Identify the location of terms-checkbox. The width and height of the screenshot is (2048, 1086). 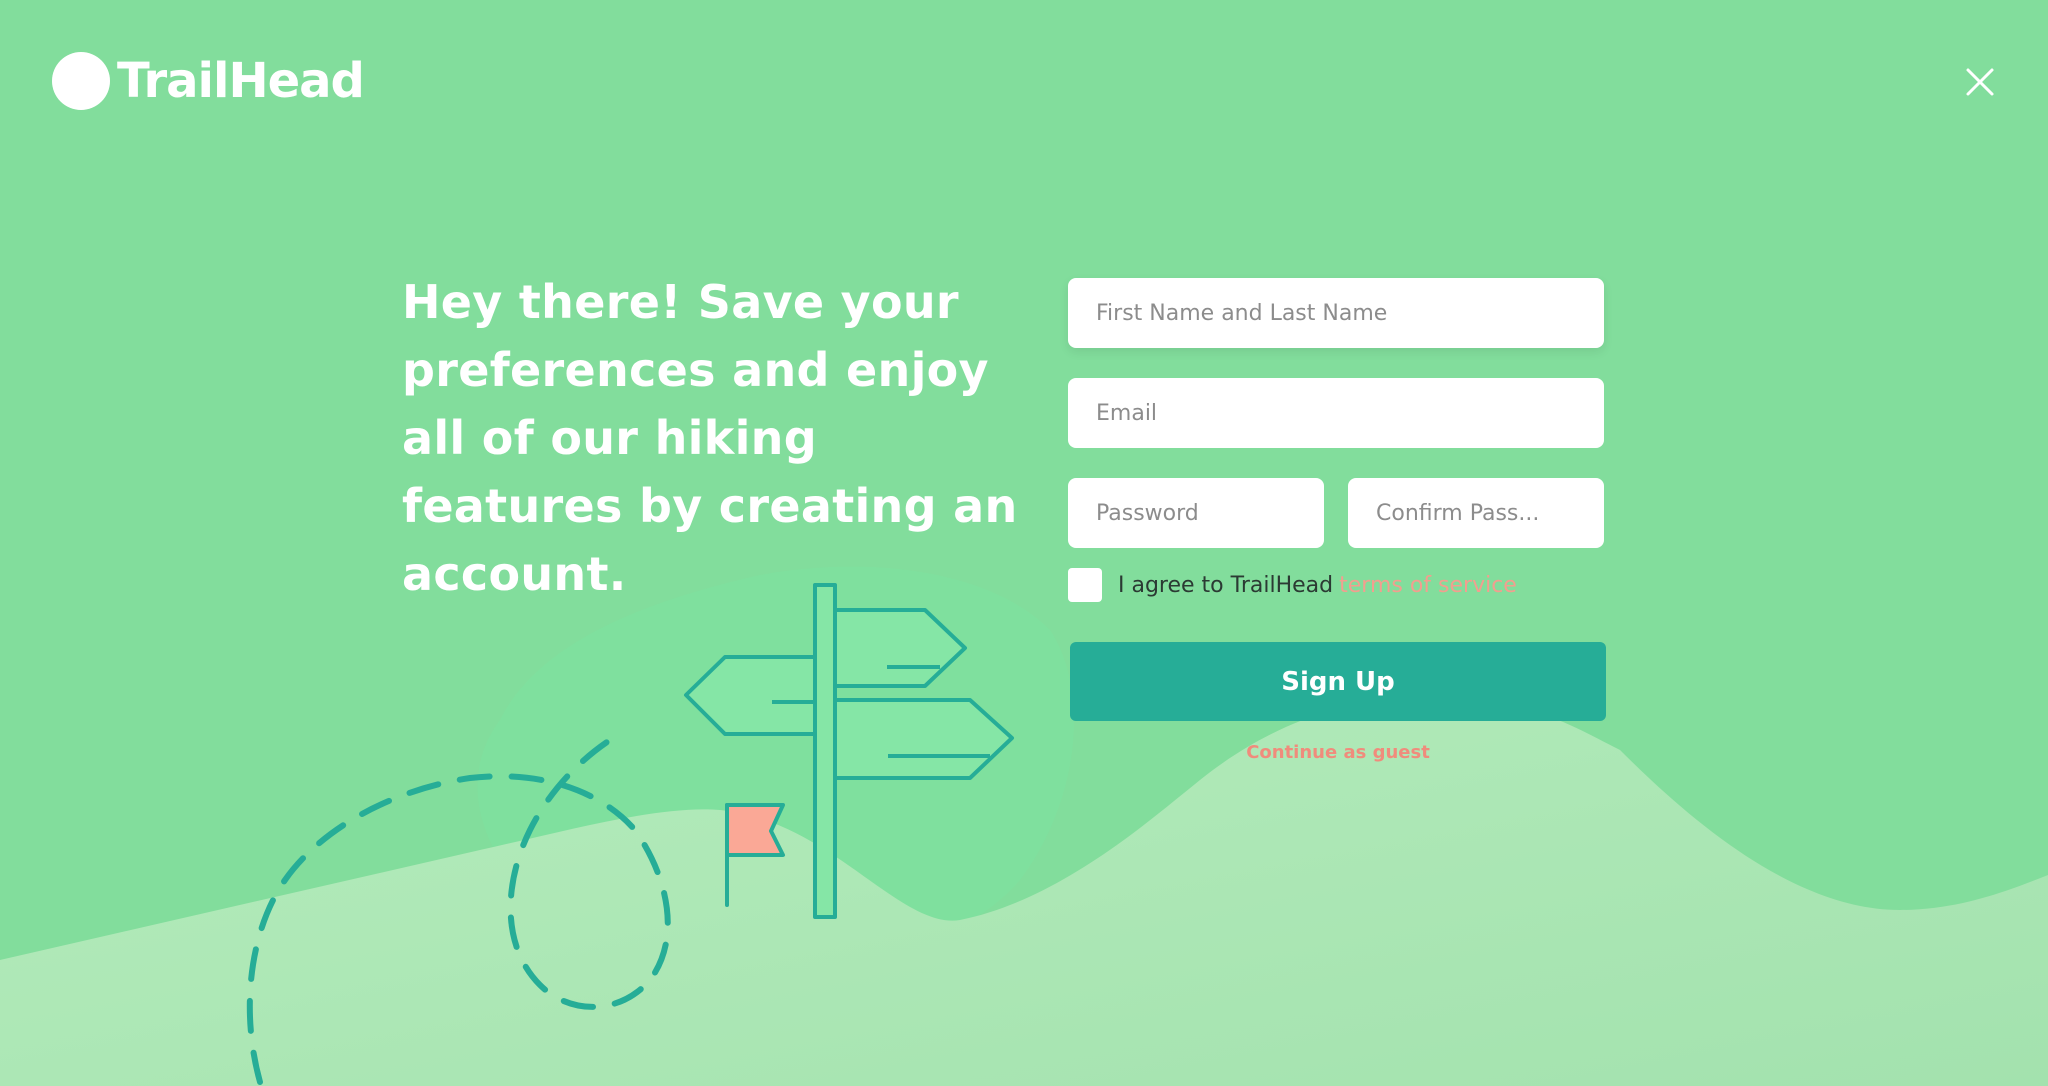
(1085, 585).